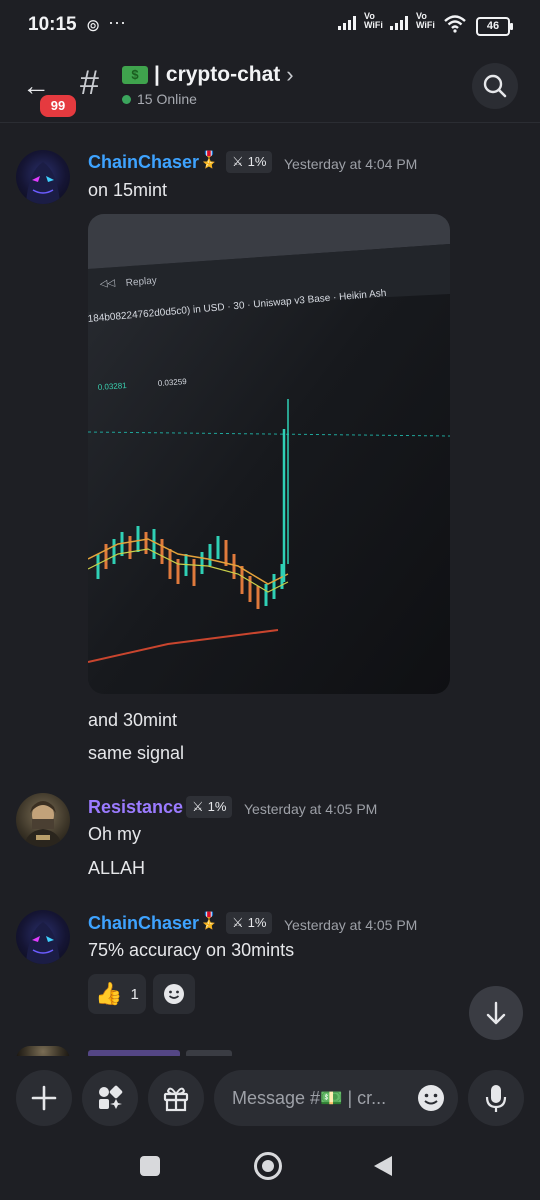 Image resolution: width=540 pixels, height=1200 pixels. I want to click on vowifi-label-2: Vo WiFi, so click(425, 20).